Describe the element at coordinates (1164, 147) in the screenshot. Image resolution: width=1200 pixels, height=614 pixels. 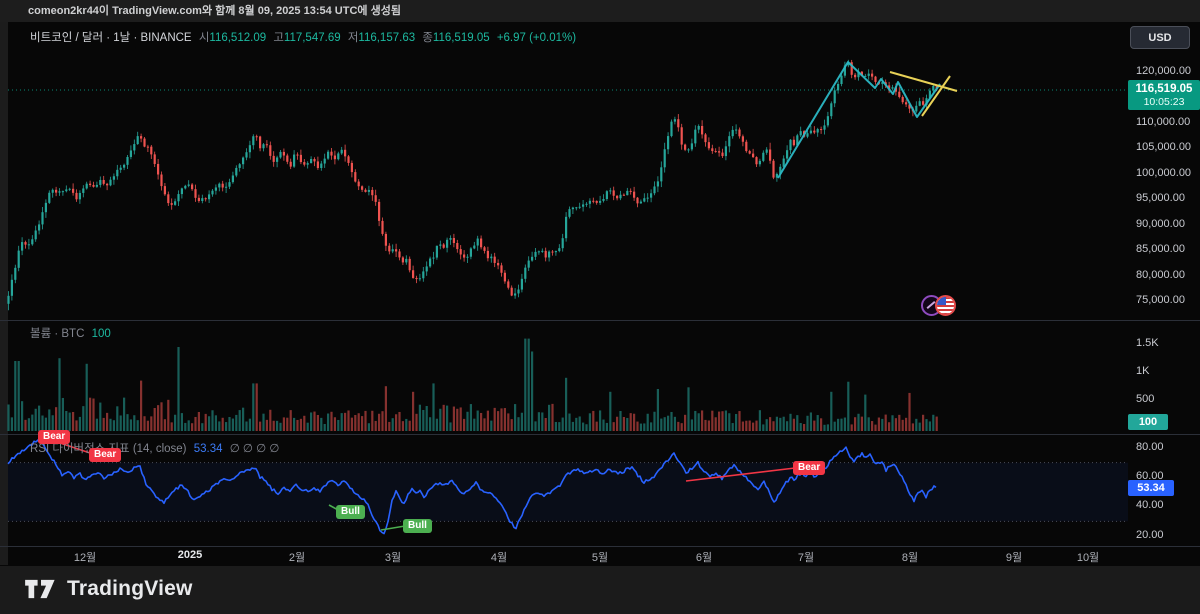
I see `price-tick: 105,000.00` at that location.